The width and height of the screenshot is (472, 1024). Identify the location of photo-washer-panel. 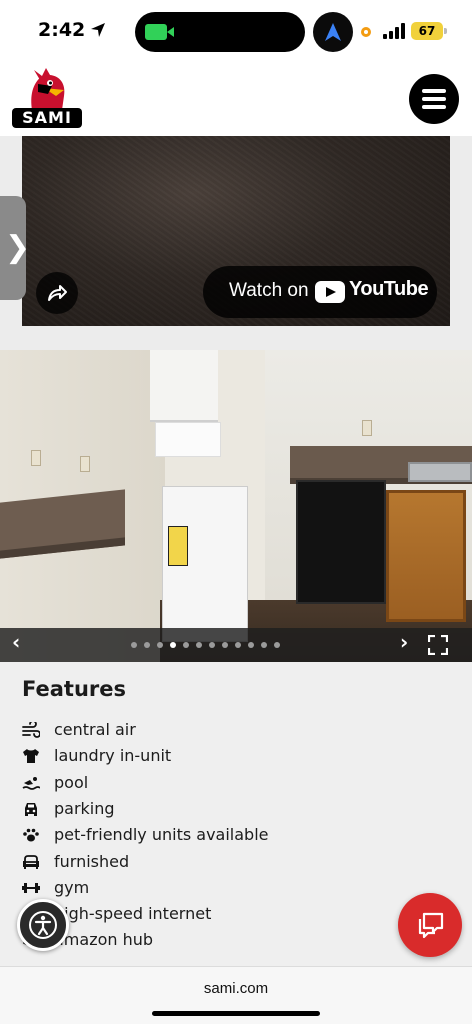
(188, 439).